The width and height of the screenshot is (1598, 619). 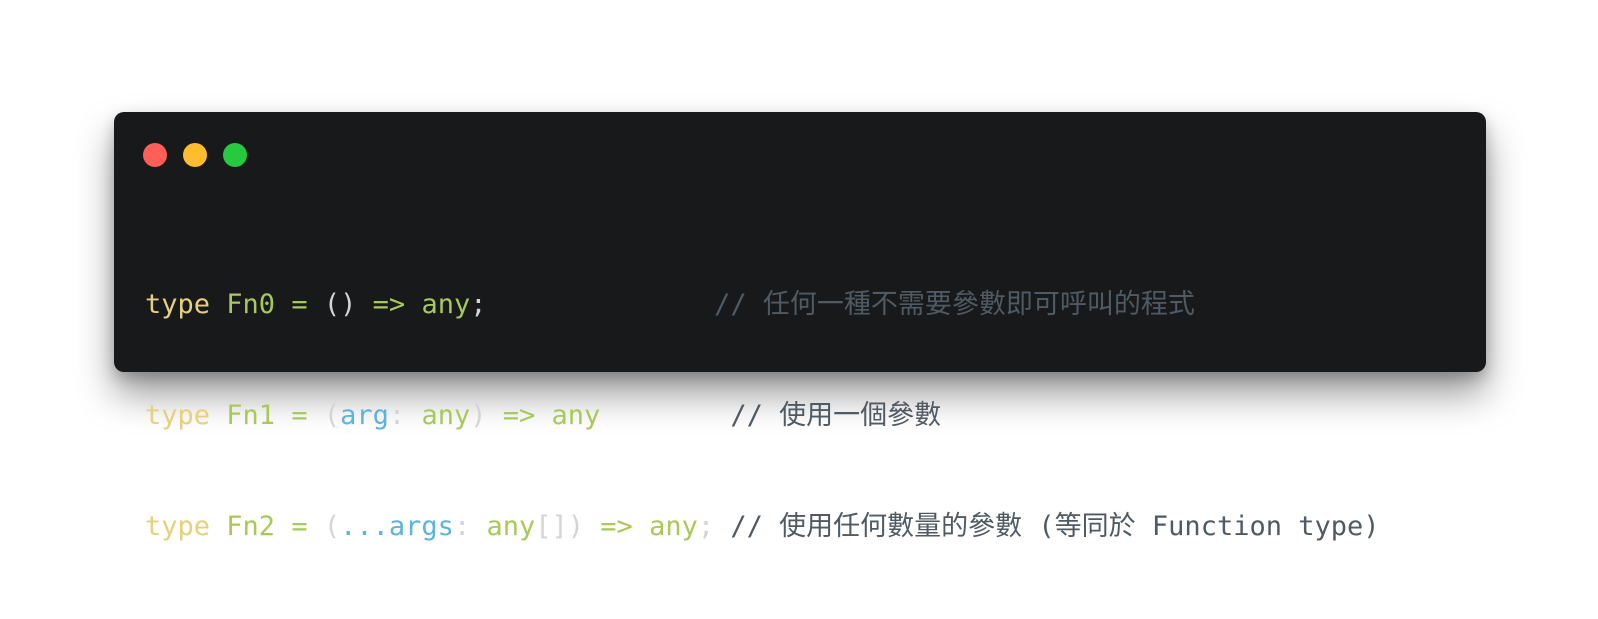 What do you see at coordinates (235, 155) in the screenshot?
I see `maximize-dot-icon` at bounding box center [235, 155].